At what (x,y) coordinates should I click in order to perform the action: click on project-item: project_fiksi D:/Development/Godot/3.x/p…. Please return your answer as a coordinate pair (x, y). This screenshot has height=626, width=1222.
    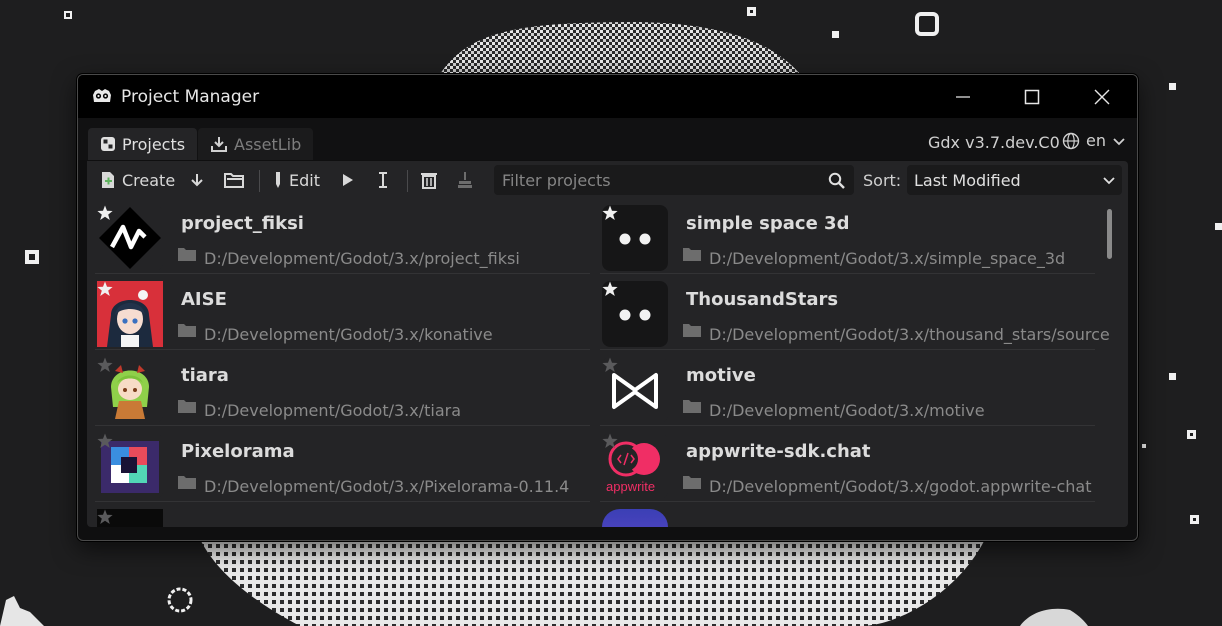
    Looking at the image, I should click on (342, 236).